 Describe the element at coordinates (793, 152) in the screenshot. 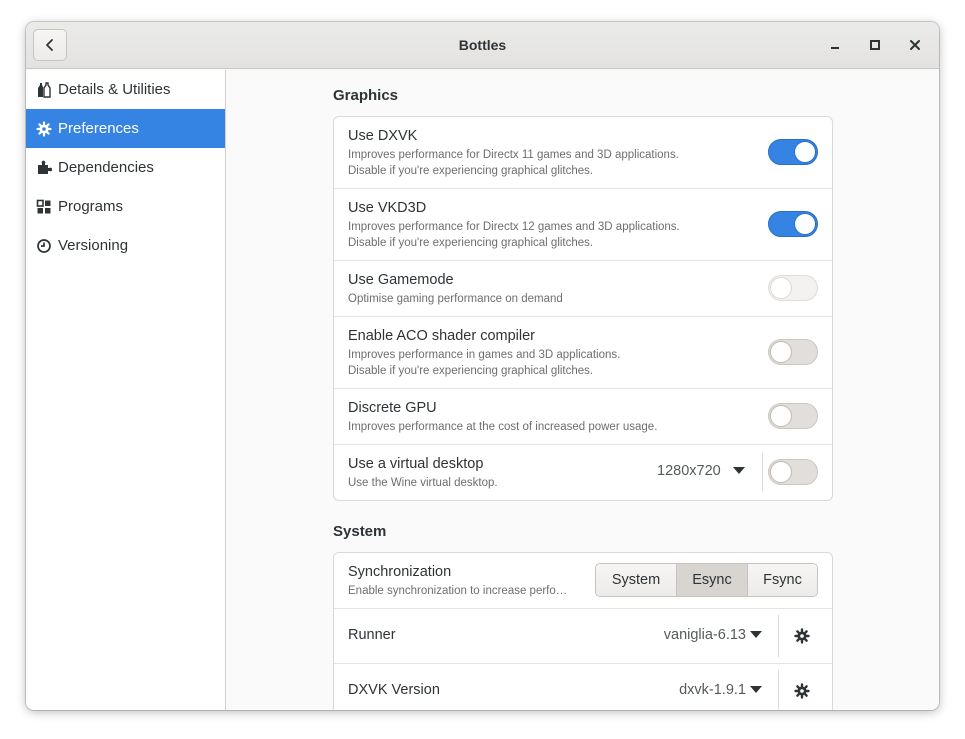

I see `dxvk-switch` at that location.